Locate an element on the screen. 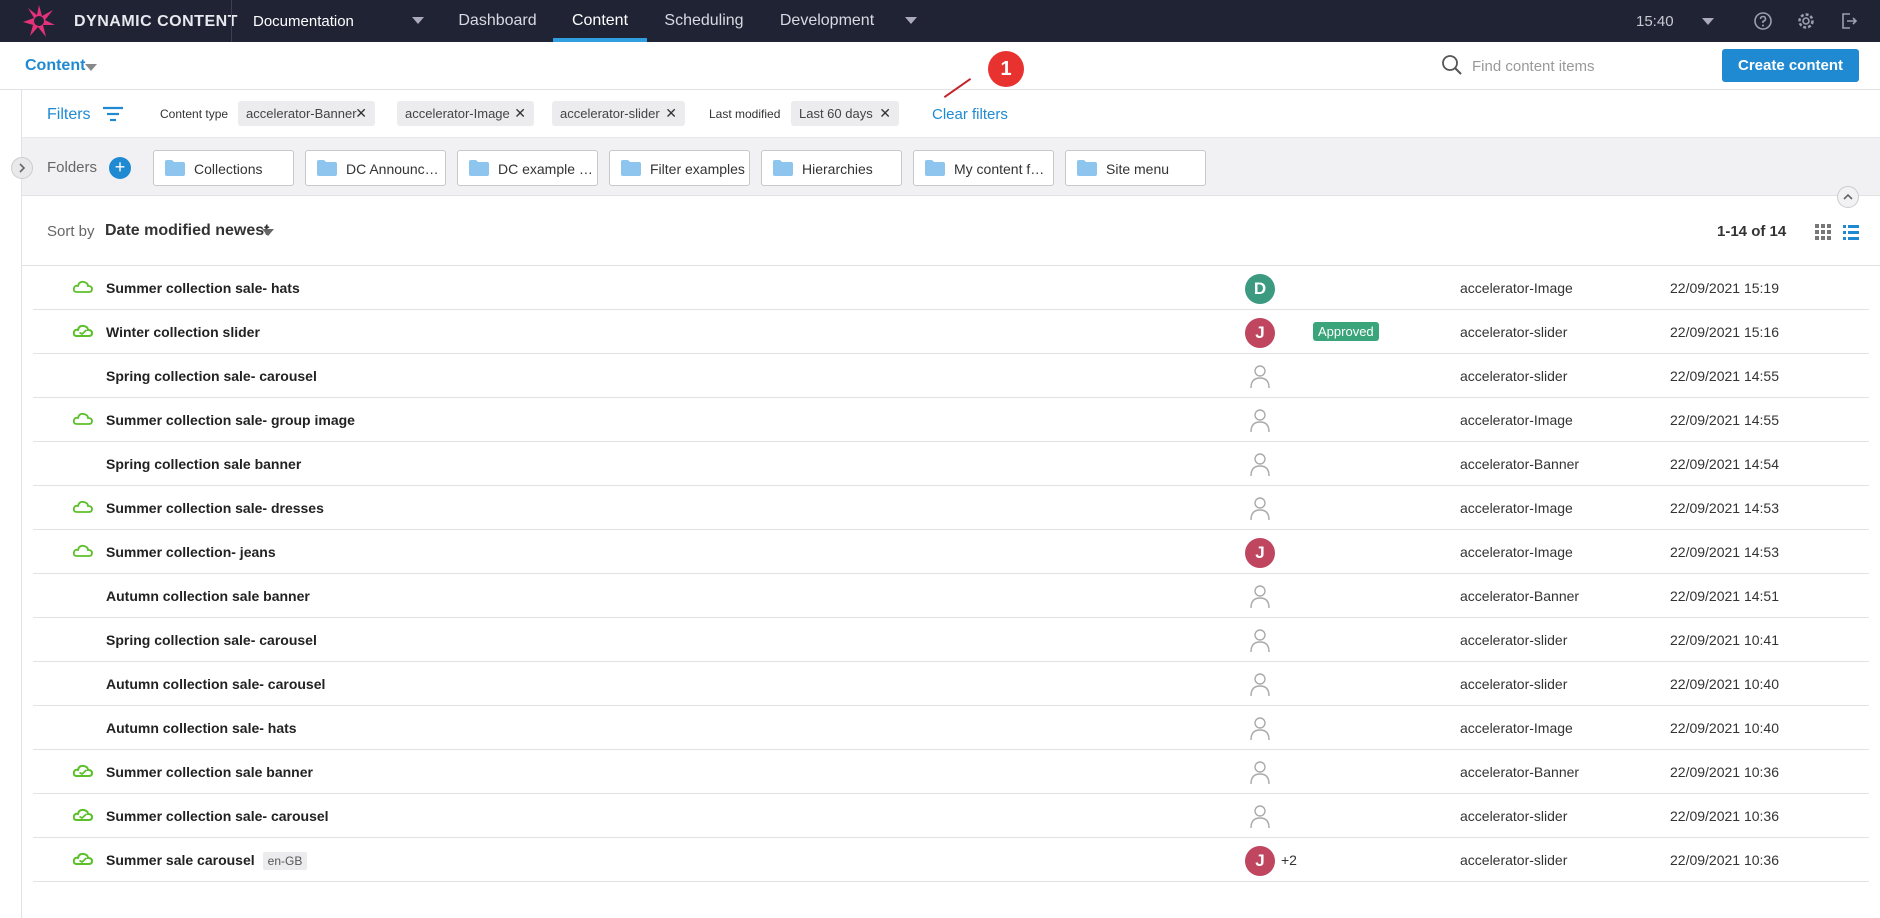 The height and width of the screenshot is (918, 1880). content-item-name: Summer sale carousel en-GB is located at coordinates (207, 861).